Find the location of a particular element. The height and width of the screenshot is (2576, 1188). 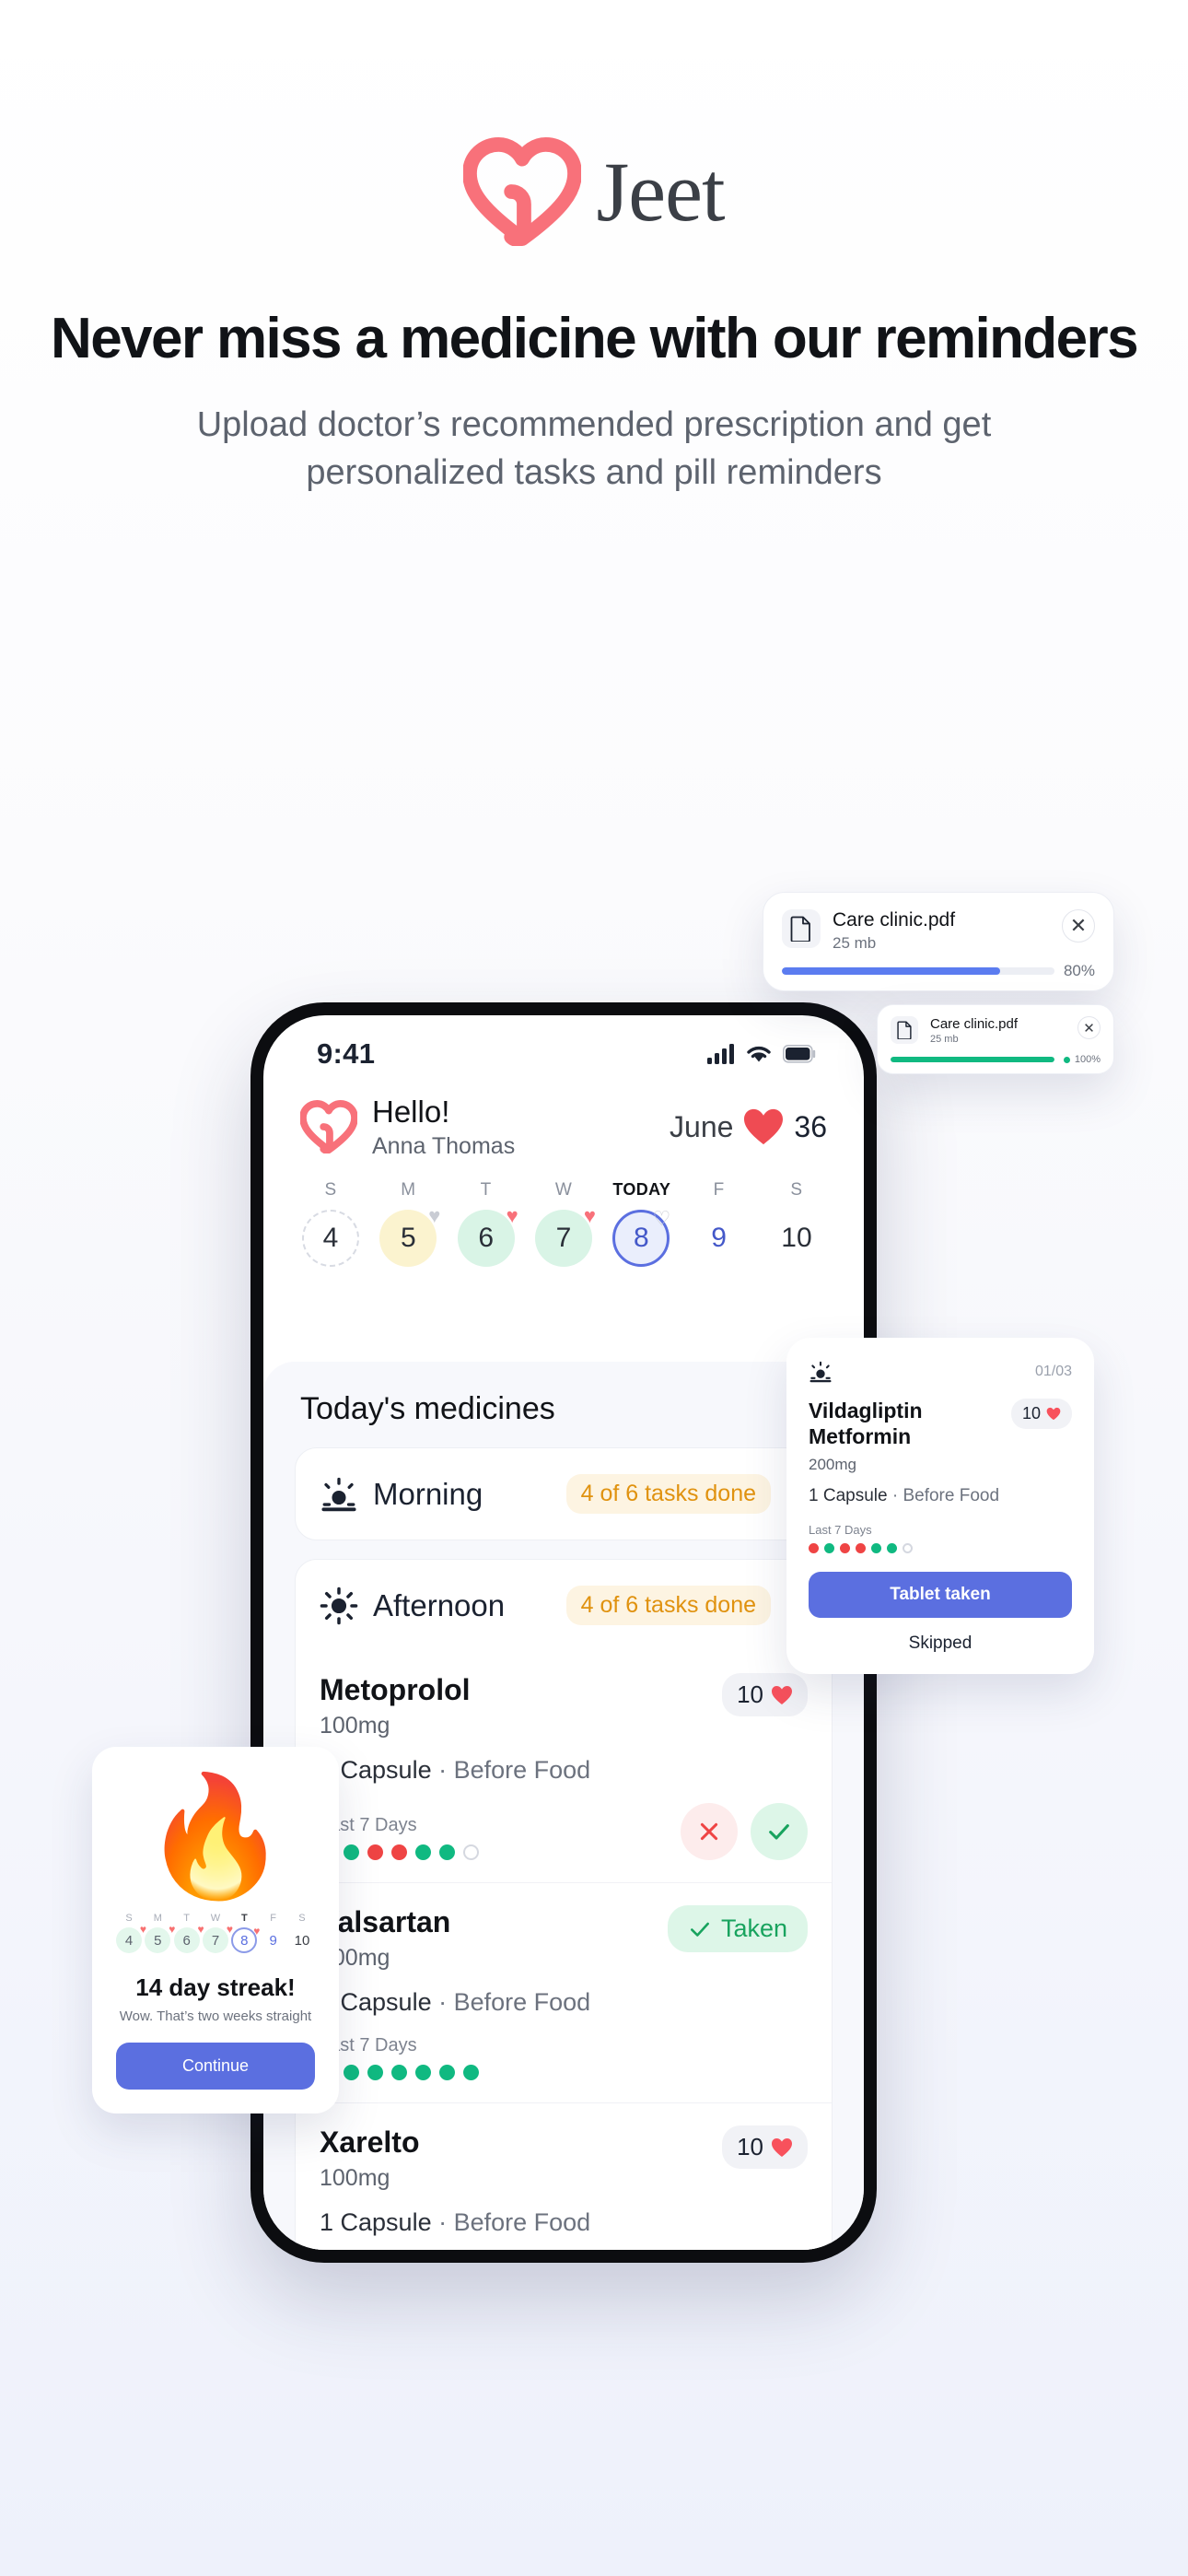

streak-title: 14 day streak! is located at coordinates (215, 1987).